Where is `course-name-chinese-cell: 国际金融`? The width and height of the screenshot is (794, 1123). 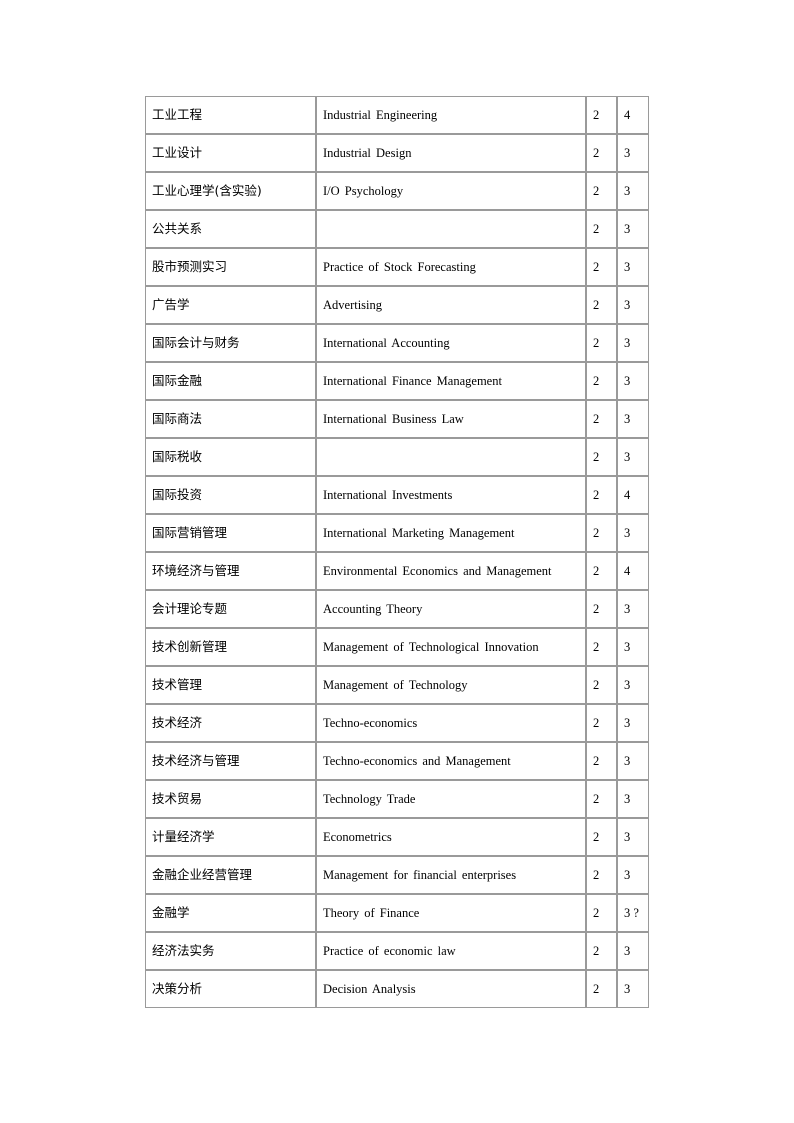
course-name-chinese-cell: 国际金融 is located at coordinates (230, 381).